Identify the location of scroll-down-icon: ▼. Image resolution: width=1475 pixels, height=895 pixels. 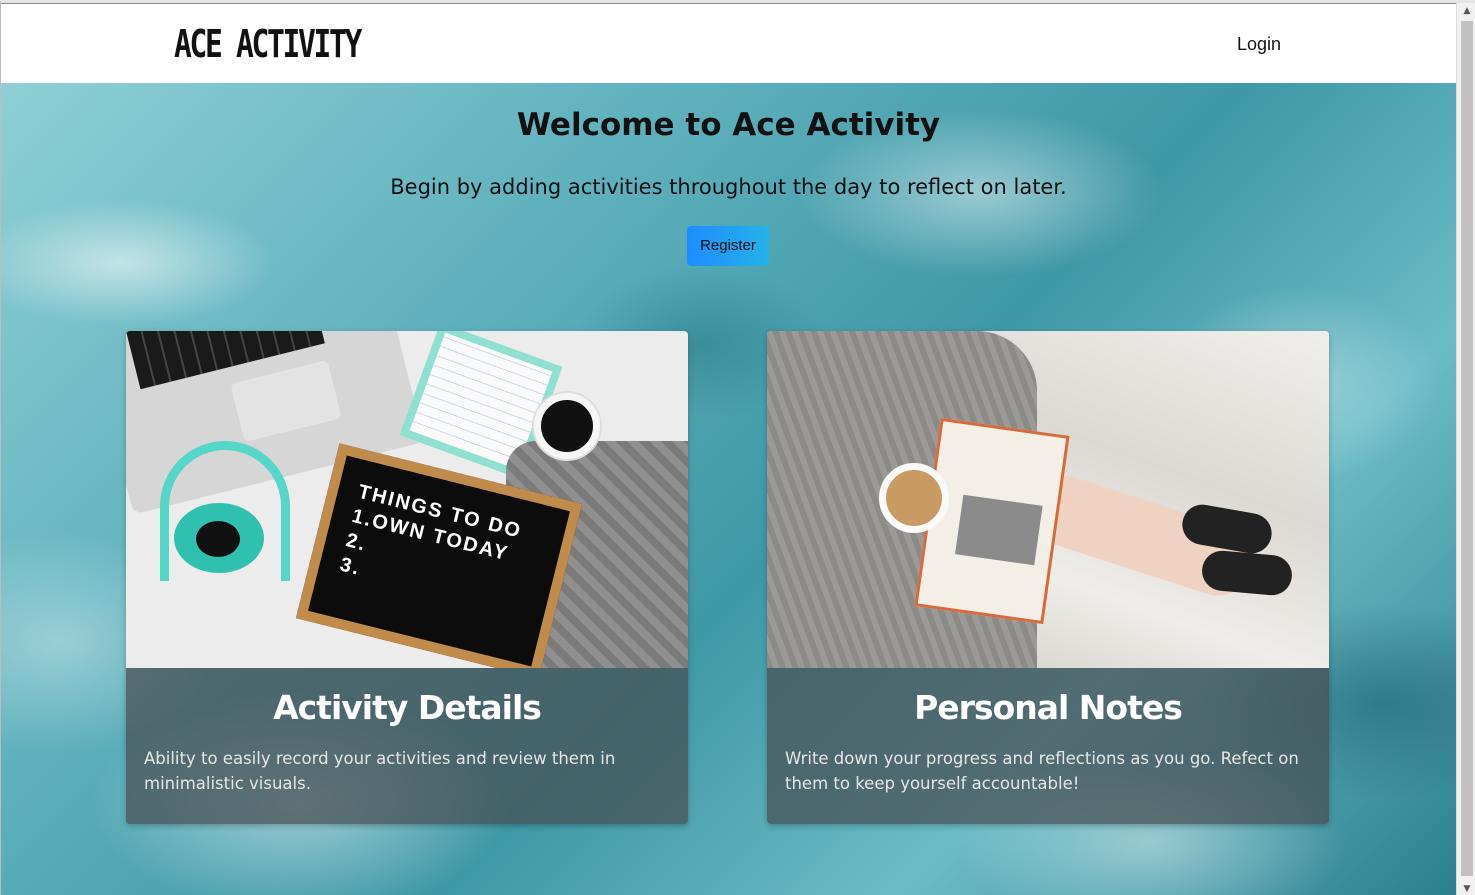
(1466, 888).